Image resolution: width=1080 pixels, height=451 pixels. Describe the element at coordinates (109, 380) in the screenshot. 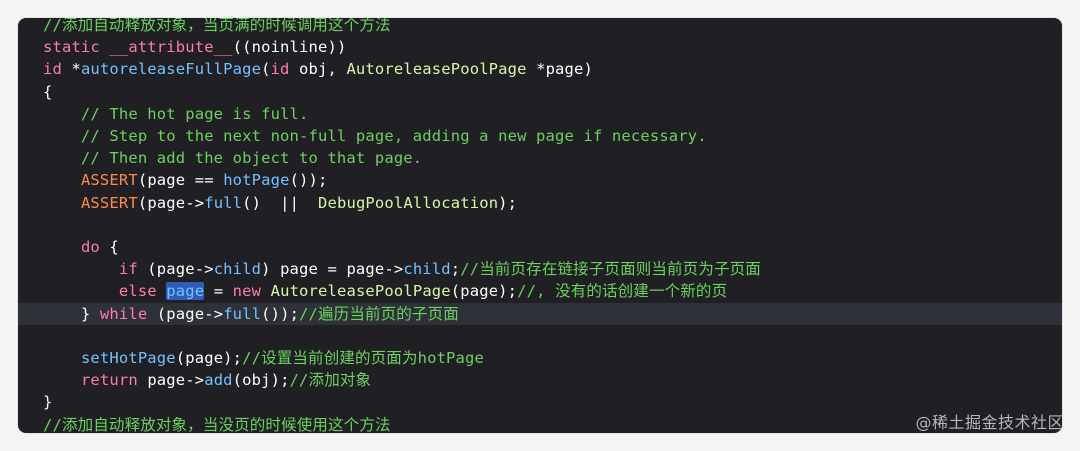

I see `code-token: return` at that location.